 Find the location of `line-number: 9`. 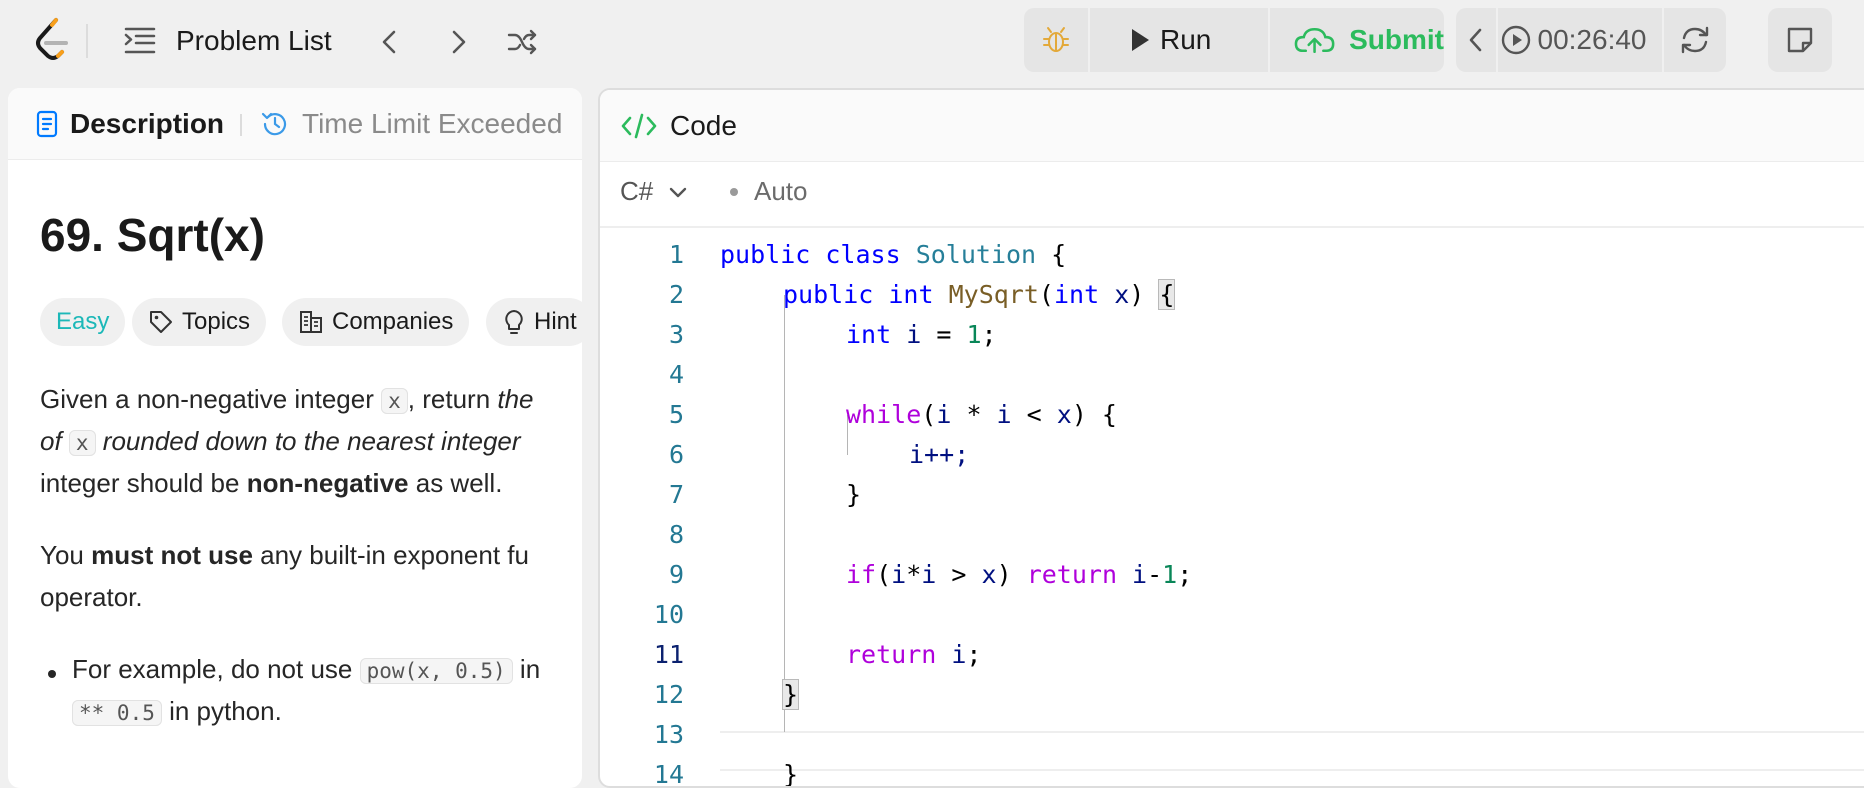

line-number: 9 is located at coordinates (676, 574).